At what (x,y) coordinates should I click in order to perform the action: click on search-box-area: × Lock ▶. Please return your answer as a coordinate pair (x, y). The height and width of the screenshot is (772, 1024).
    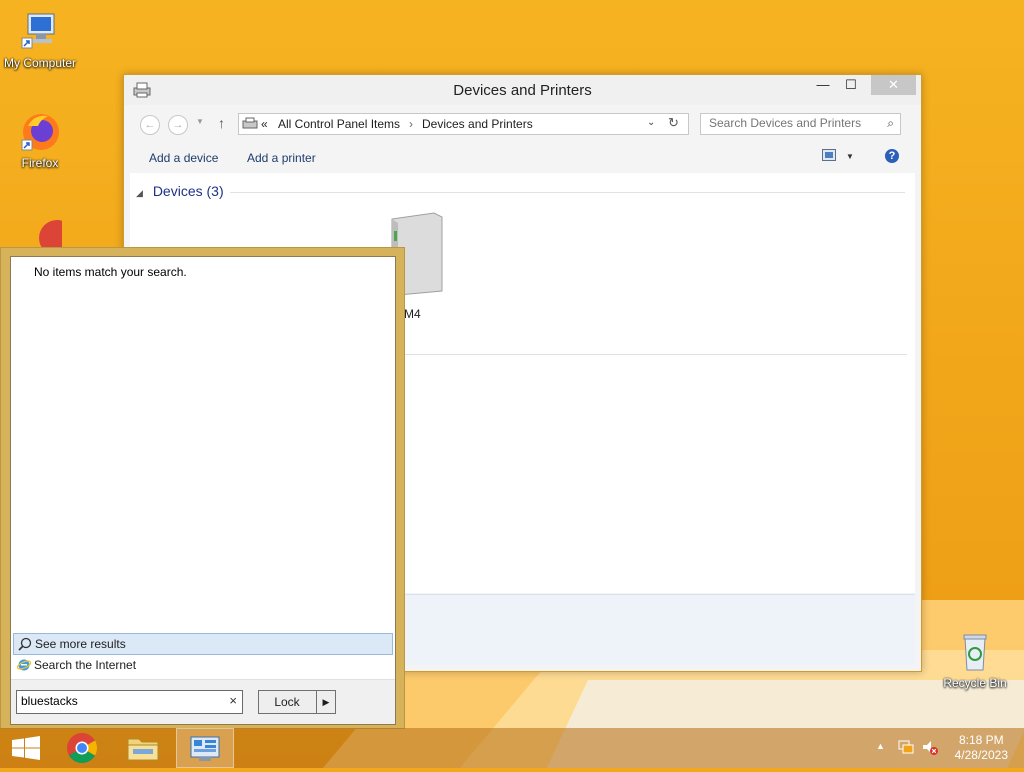
    Looking at the image, I should click on (203, 701).